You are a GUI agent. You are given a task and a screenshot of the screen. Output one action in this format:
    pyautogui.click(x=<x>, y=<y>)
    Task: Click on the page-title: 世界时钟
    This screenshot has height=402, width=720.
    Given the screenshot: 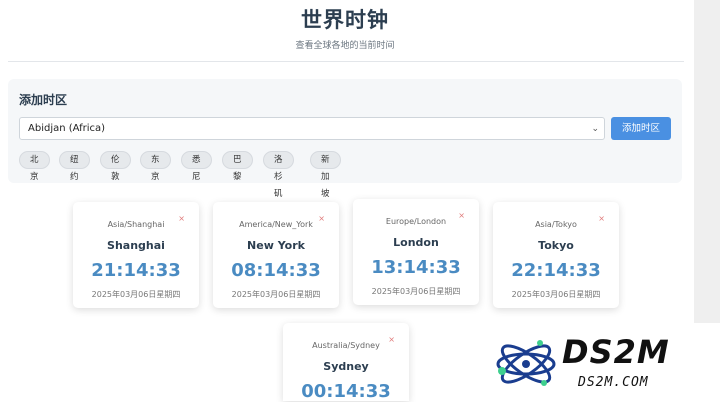 What is the action you would take?
    pyautogui.click(x=345, y=20)
    